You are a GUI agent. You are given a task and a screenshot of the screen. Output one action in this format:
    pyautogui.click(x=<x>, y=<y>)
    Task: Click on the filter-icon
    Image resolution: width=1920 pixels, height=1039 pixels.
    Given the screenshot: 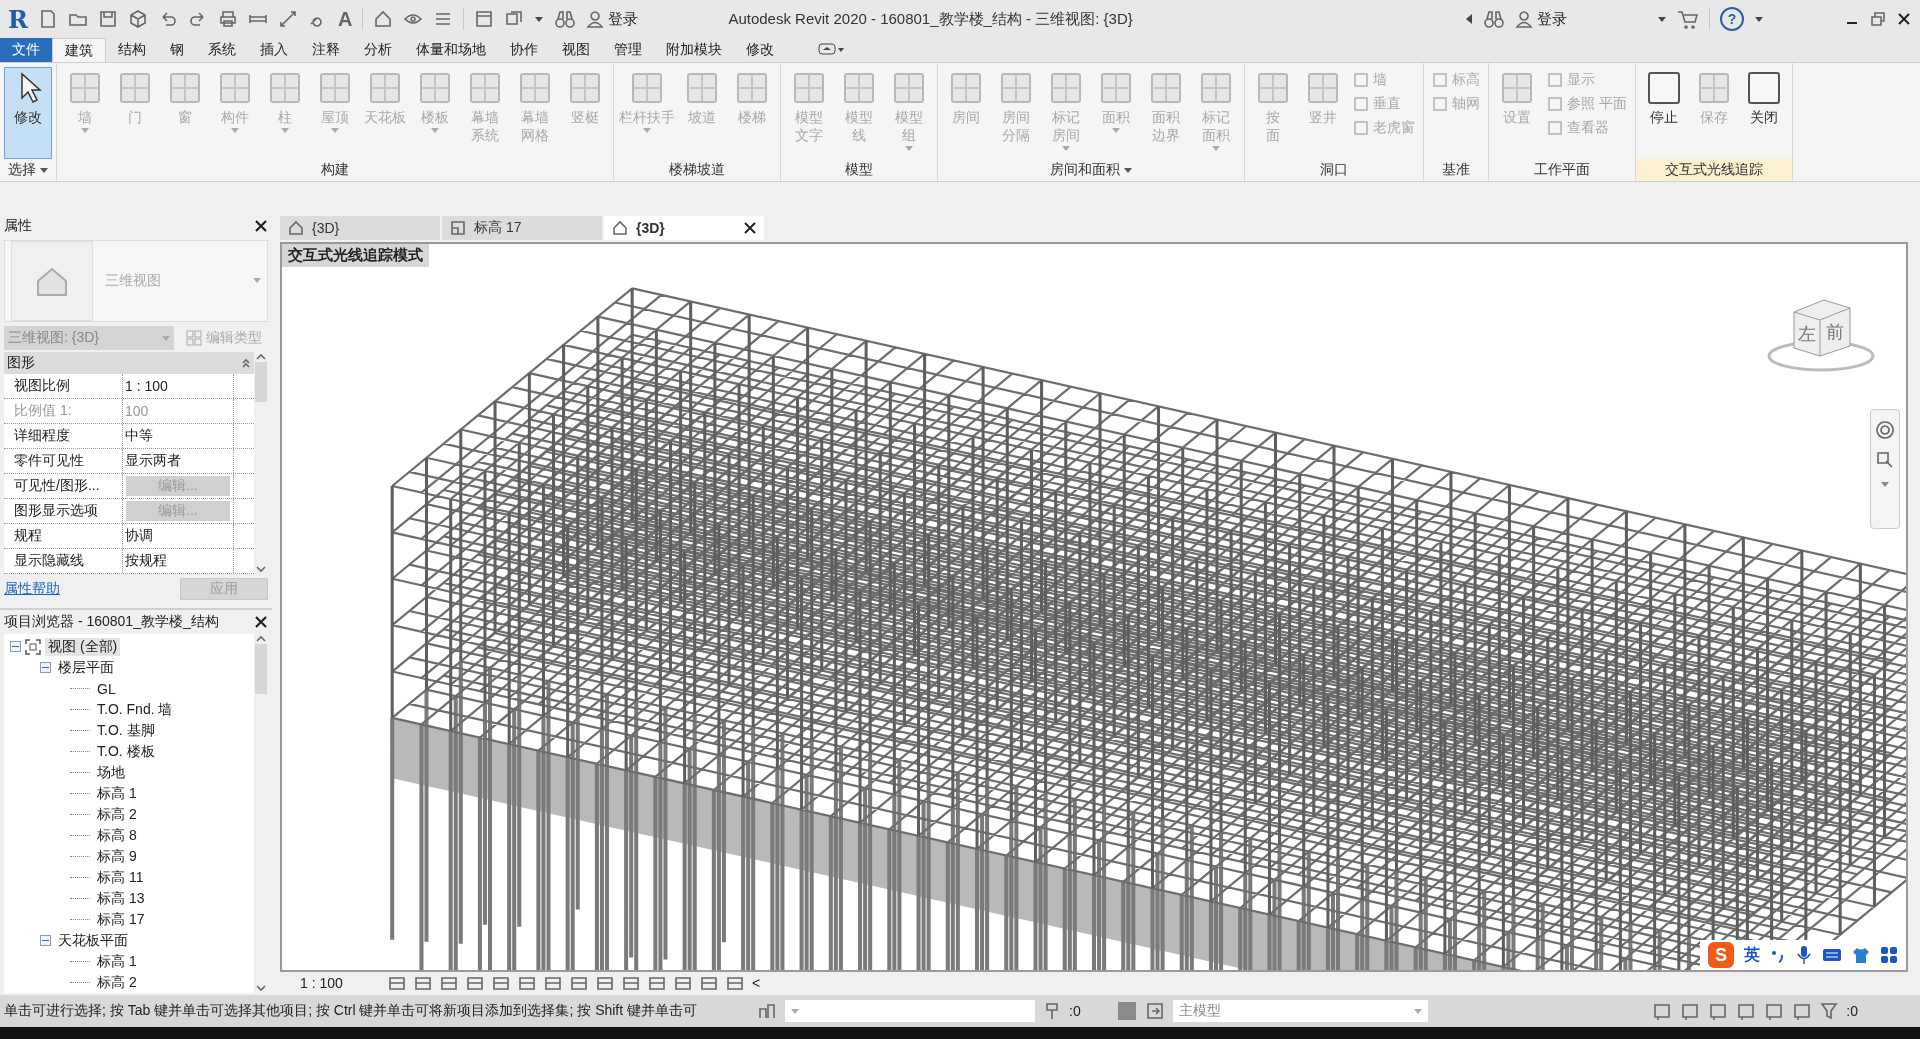 What is the action you would take?
    pyautogui.click(x=1829, y=1011)
    